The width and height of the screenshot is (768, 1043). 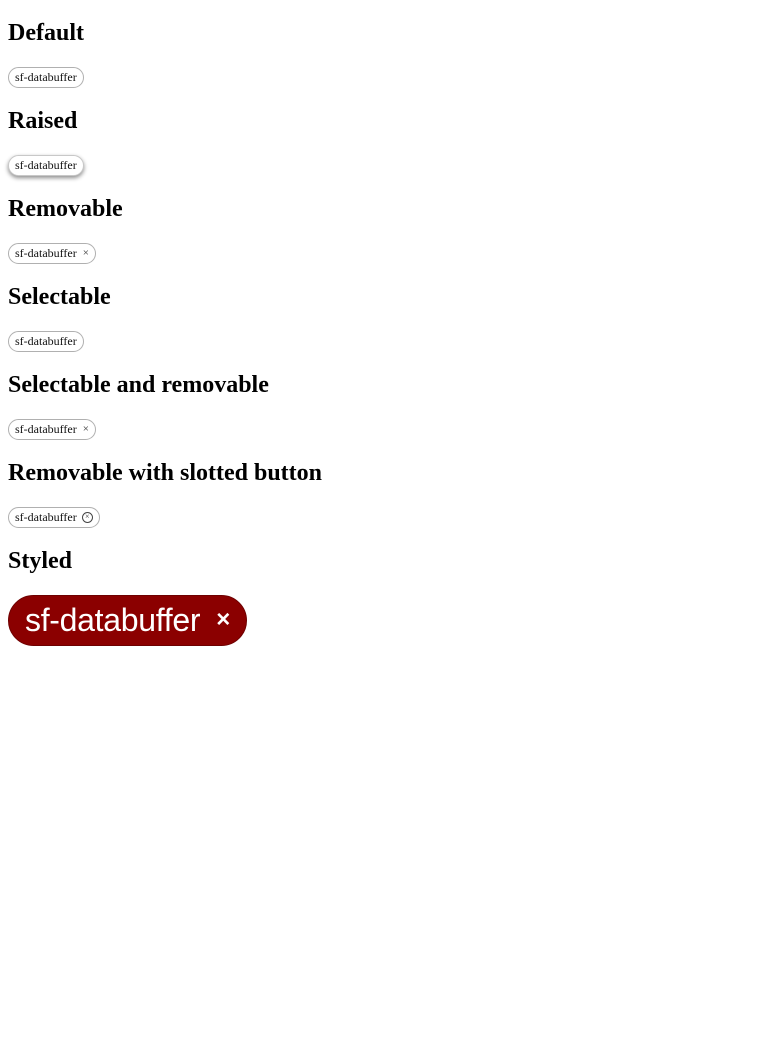 I want to click on chip-row-selectable: sf-databuffer, so click(x=384, y=341).